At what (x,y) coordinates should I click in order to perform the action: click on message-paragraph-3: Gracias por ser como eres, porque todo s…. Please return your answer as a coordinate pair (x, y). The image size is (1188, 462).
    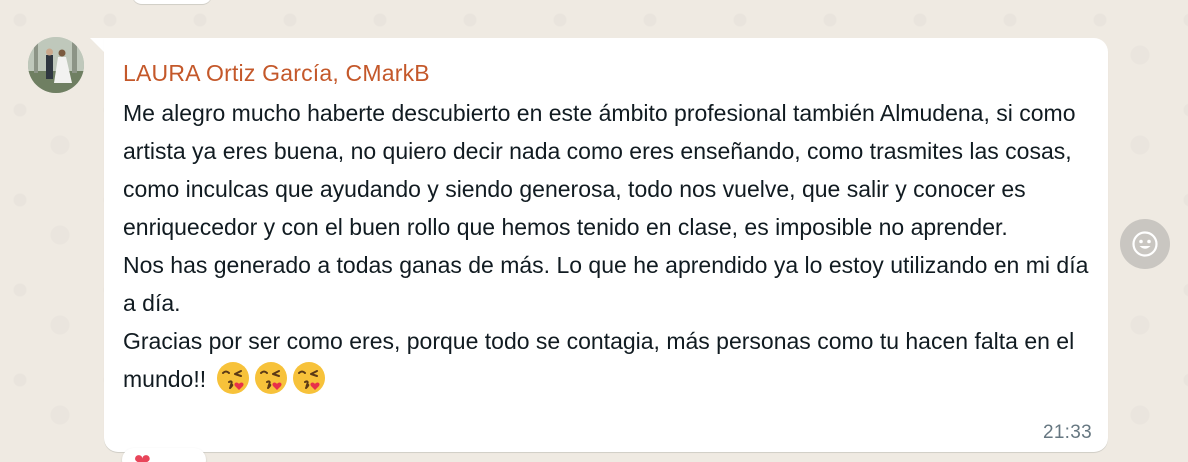
    Looking at the image, I should click on (613, 360).